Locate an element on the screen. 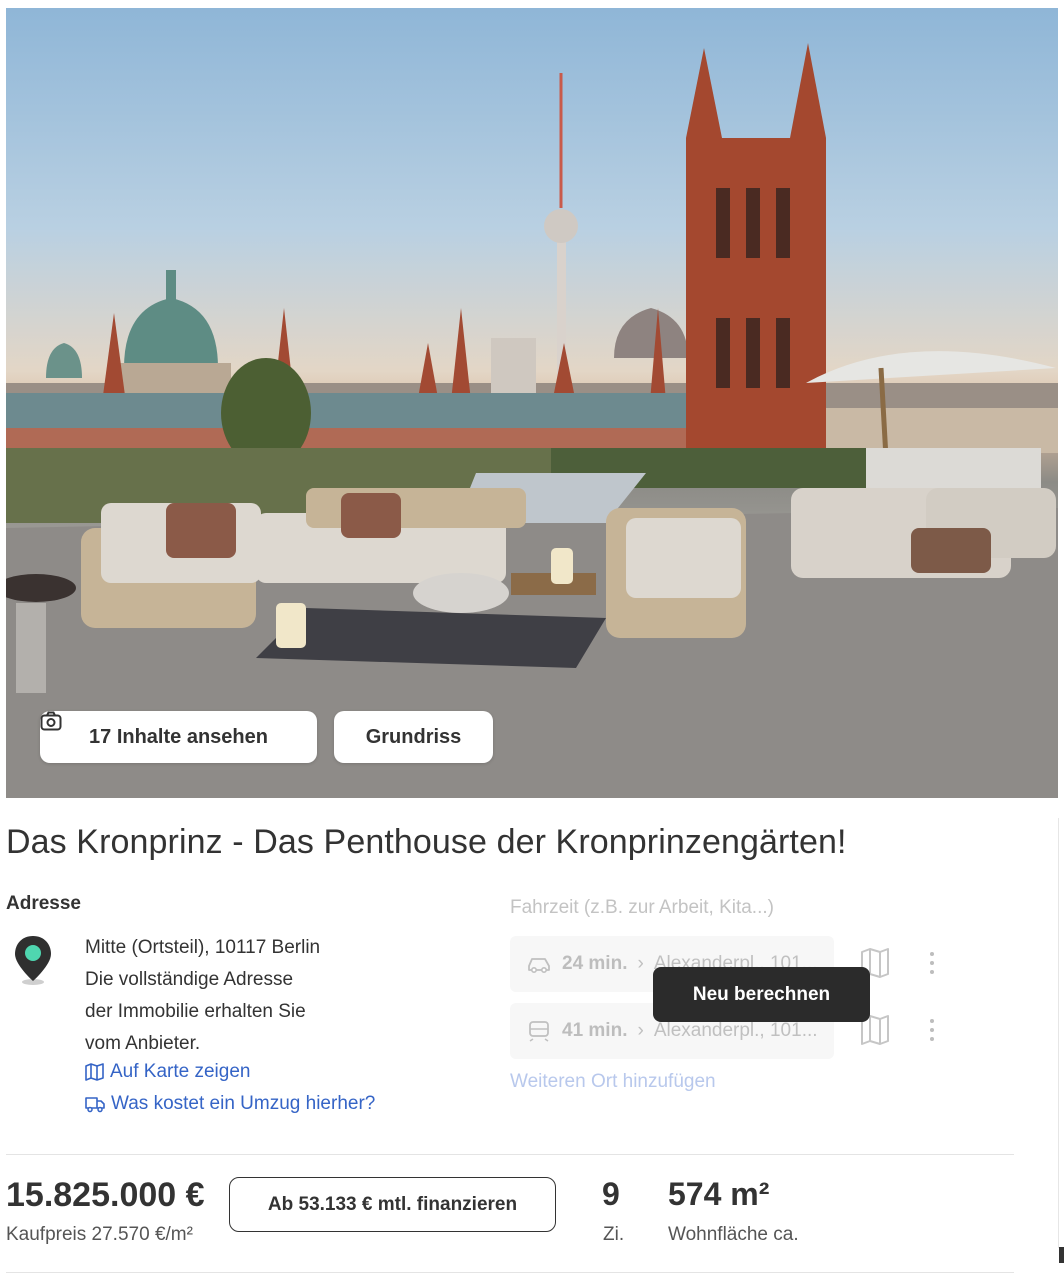 The height and width of the screenshot is (1280, 1064). view-gallery-button: 17 Inhalte ansehen is located at coordinates (178, 737).